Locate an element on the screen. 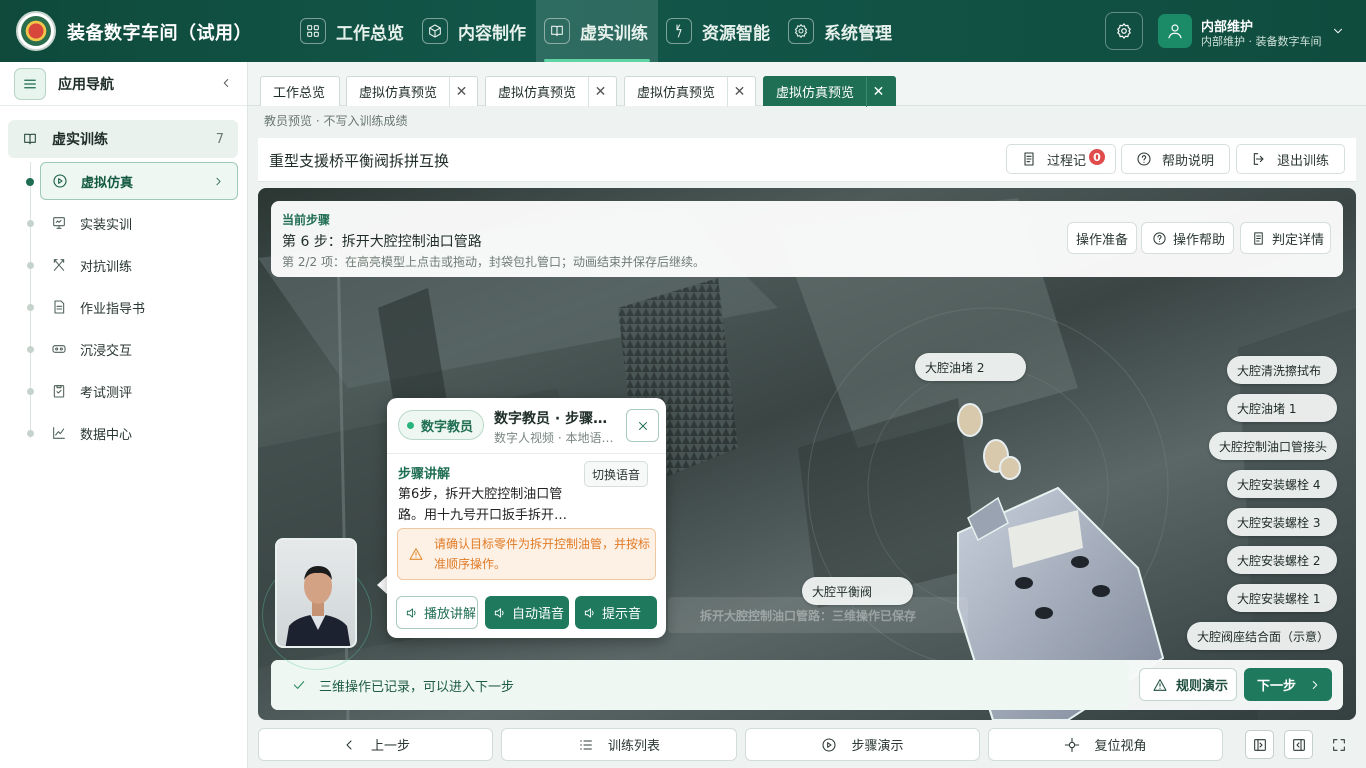 This screenshot has height=768, width=1366. help-circle-icon is located at coordinates (1144, 159).